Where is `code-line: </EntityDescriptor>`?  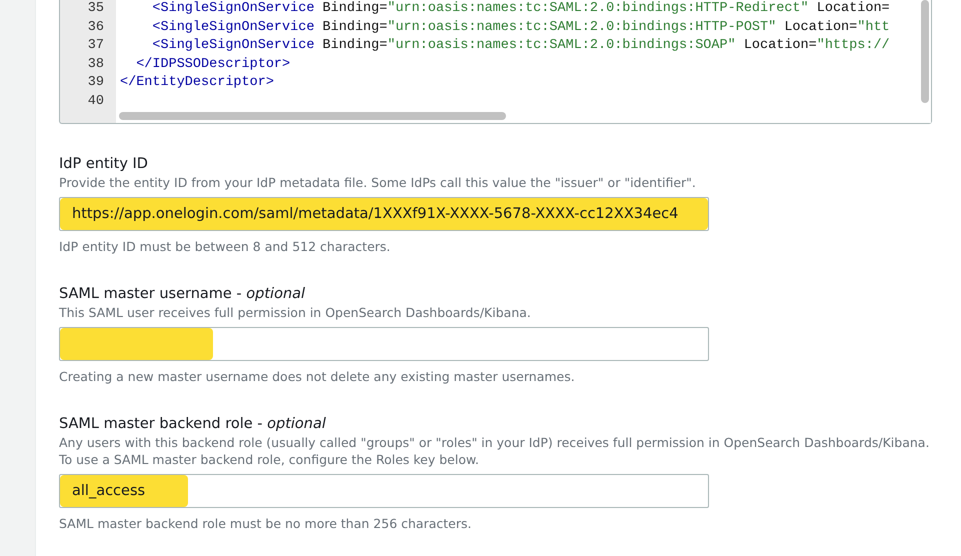 code-line: </EntityDescriptor> is located at coordinates (197, 83).